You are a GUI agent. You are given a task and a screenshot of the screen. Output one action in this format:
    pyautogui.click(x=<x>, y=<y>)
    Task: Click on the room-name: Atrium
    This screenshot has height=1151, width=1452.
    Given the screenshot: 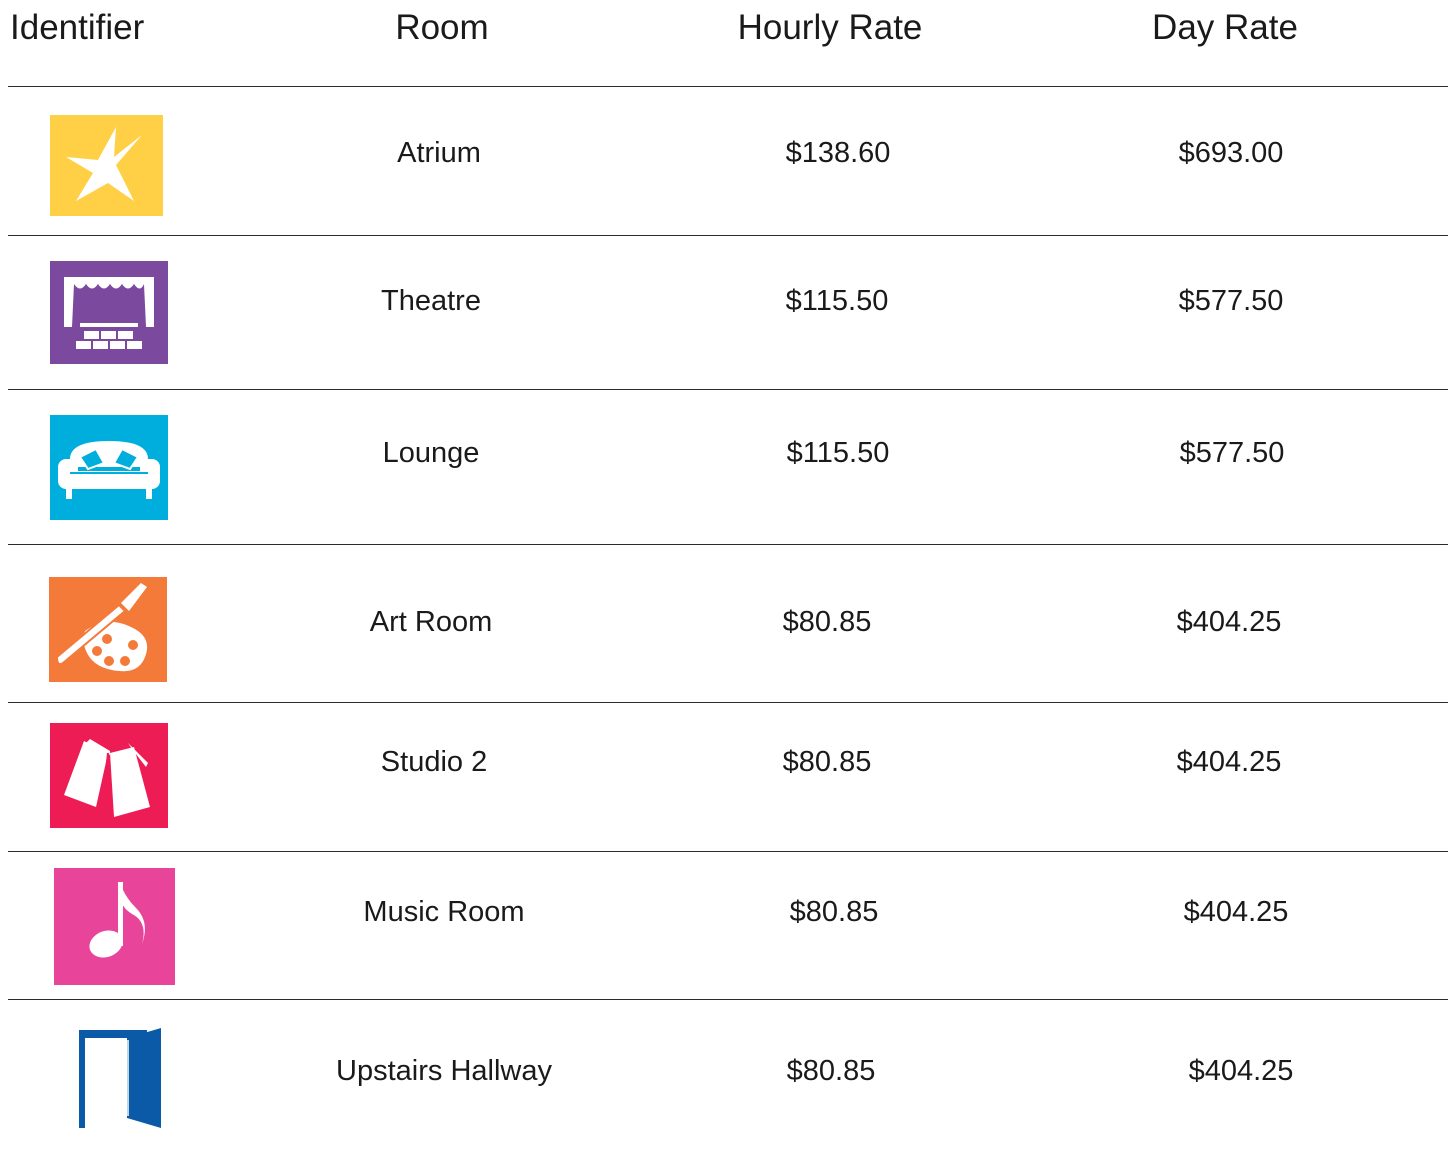 What is the action you would take?
    pyautogui.click(x=439, y=153)
    